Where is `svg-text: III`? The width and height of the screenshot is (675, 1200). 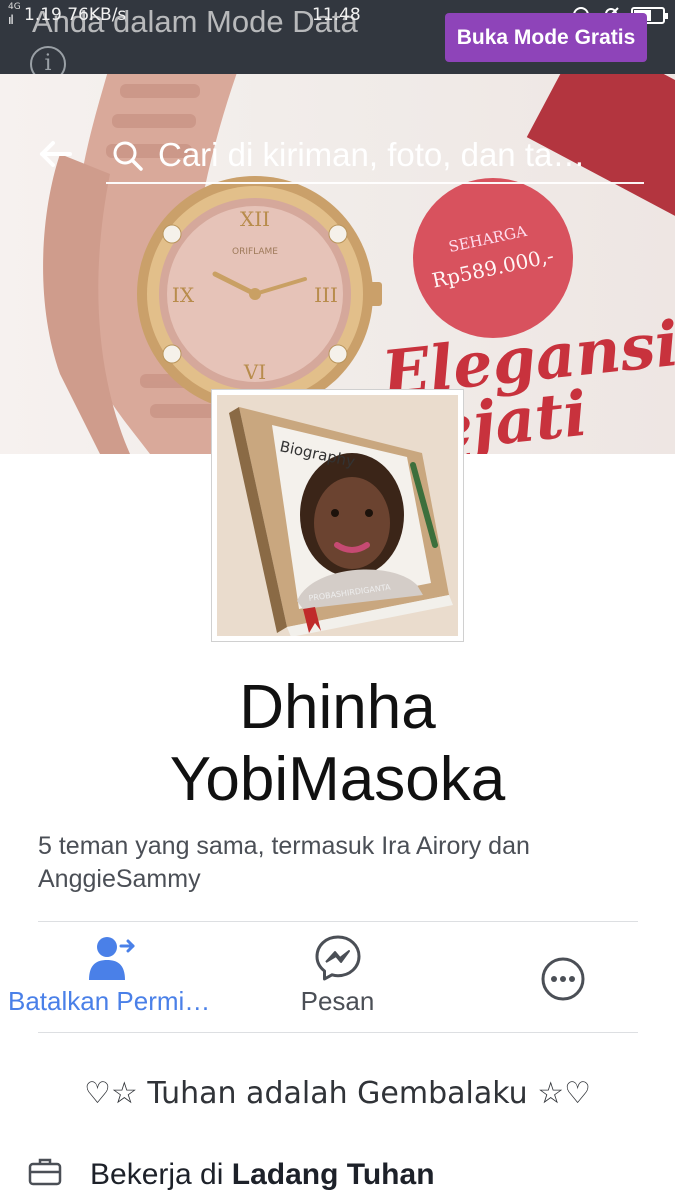 svg-text: III is located at coordinates (326, 295).